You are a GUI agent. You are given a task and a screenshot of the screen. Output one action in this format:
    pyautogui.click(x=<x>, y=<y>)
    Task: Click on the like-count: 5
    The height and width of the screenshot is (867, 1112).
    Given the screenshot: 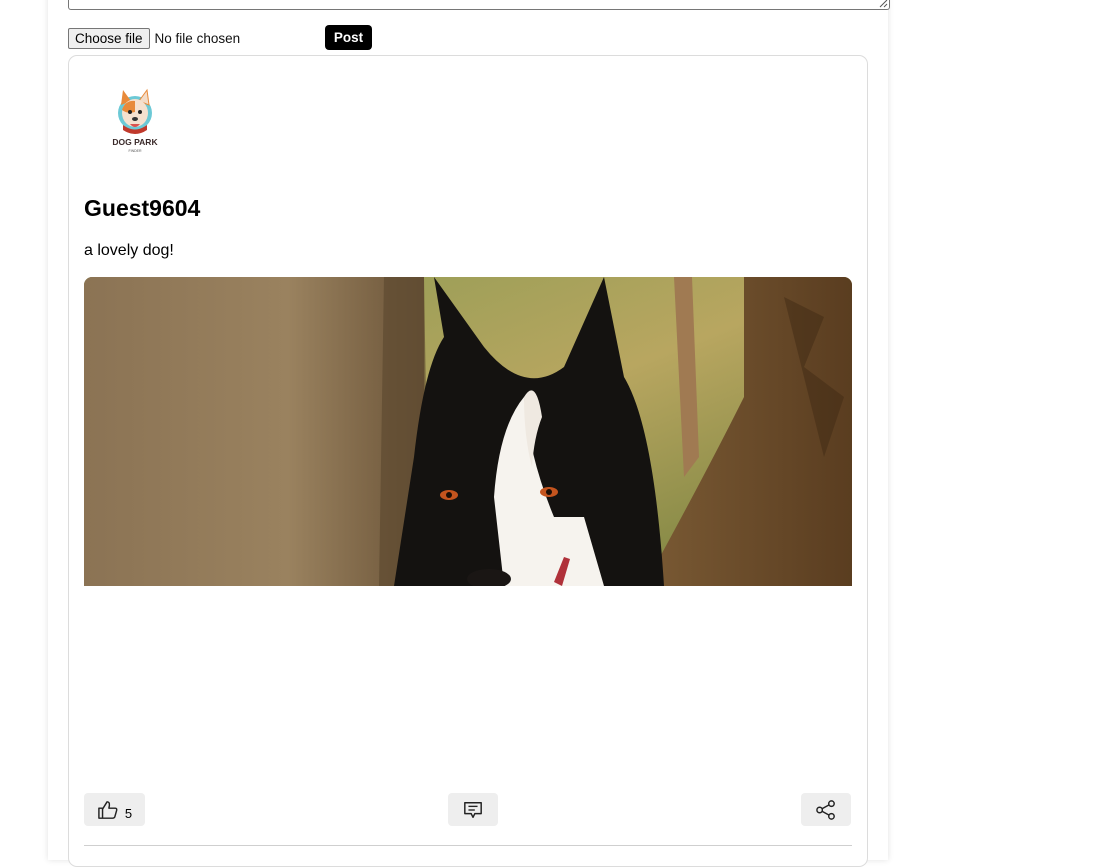 What is the action you would take?
    pyautogui.click(x=128, y=813)
    